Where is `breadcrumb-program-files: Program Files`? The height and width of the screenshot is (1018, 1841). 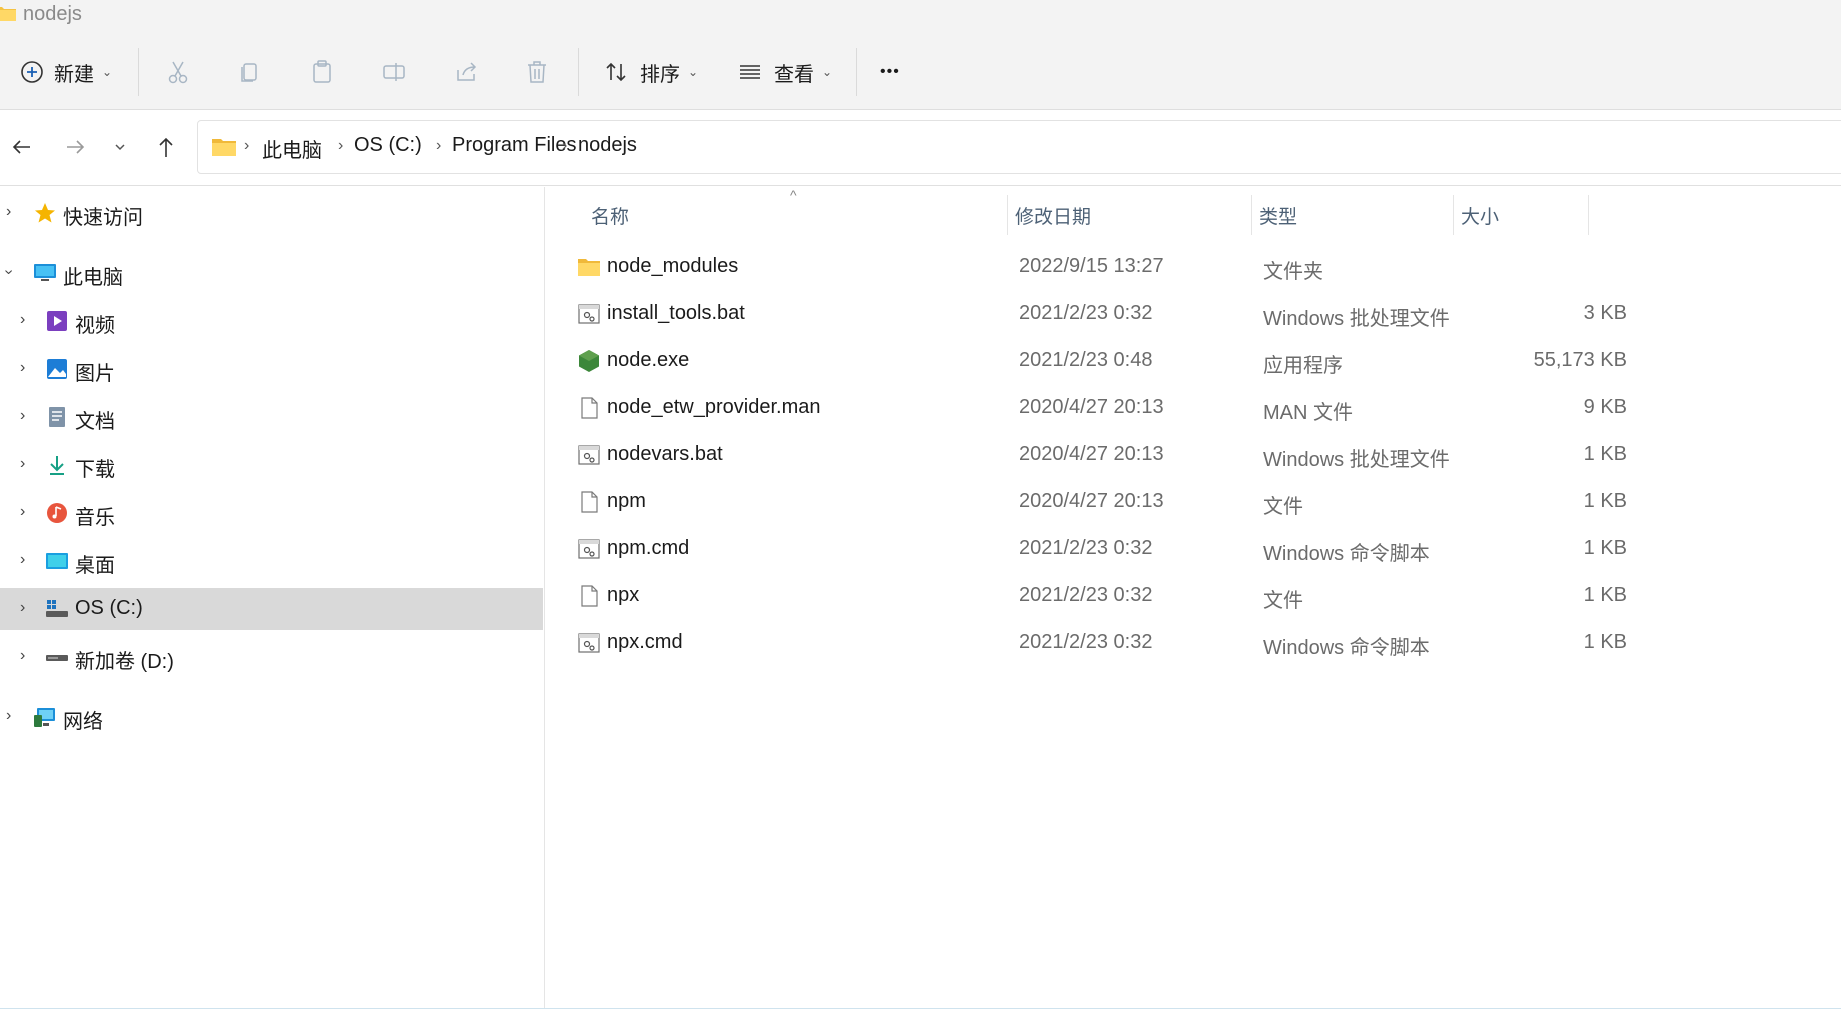
breadcrumb-program-files: Program Files is located at coordinates (514, 145).